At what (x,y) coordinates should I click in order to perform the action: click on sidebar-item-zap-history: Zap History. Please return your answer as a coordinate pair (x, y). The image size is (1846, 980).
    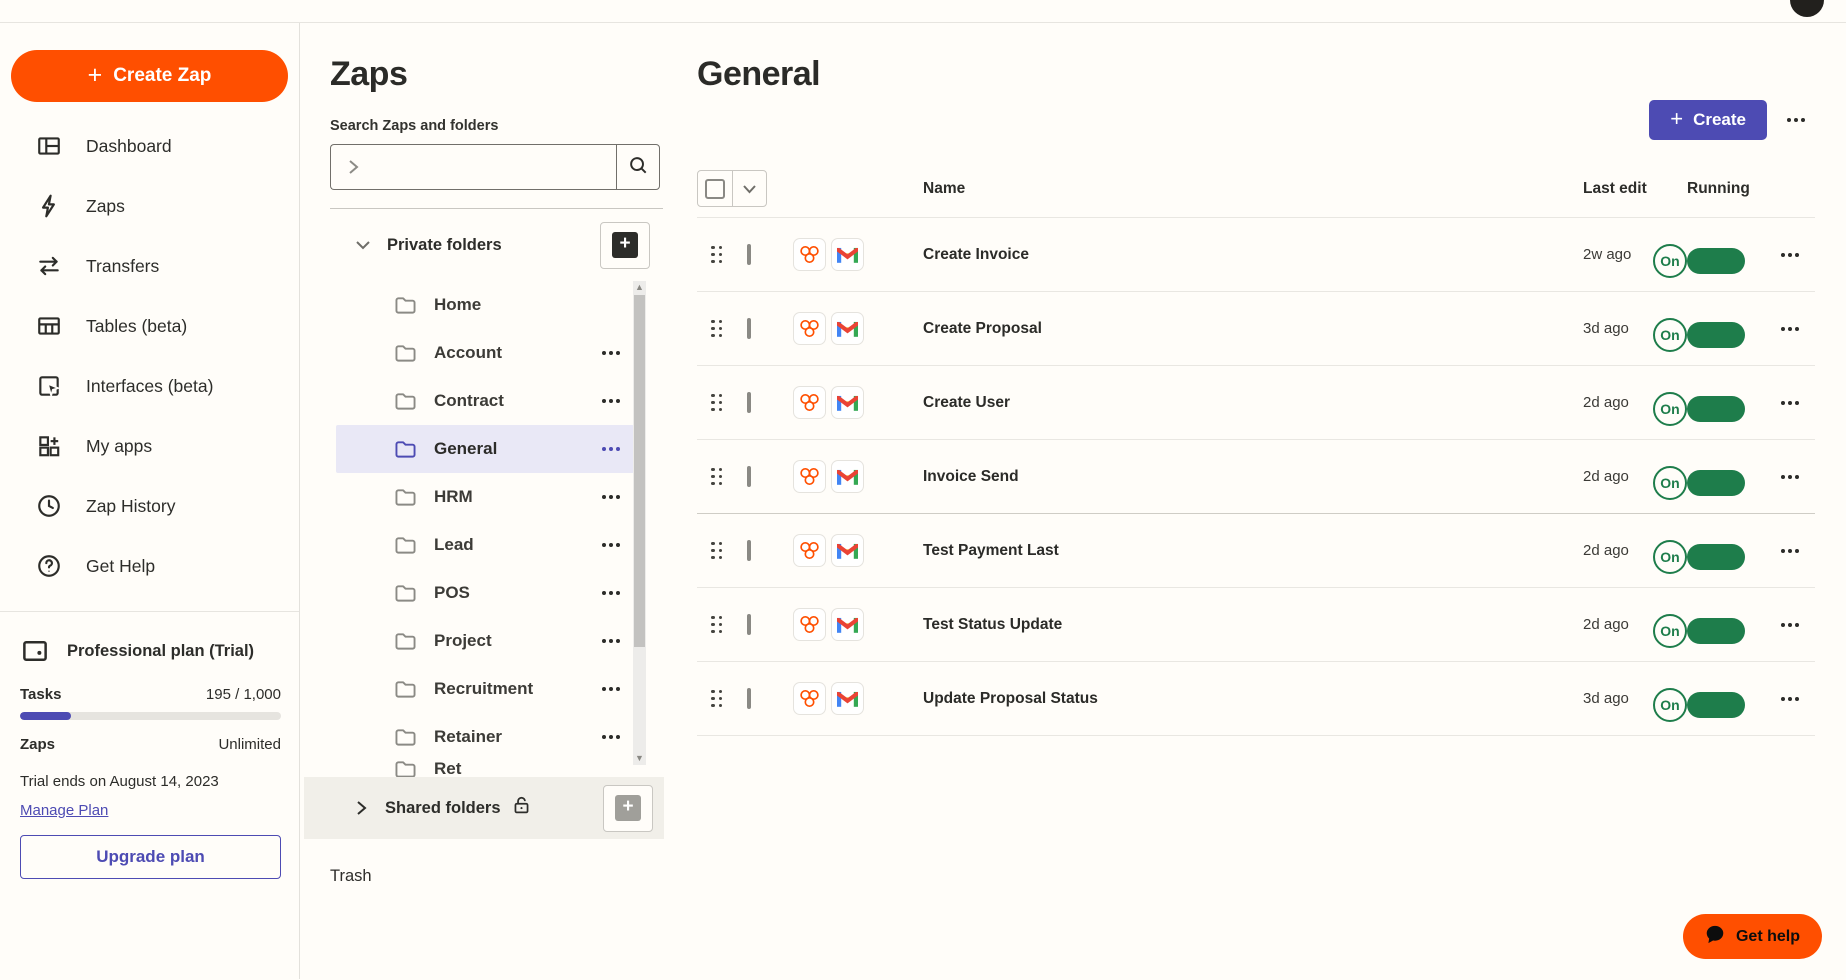
    Looking at the image, I should click on (149, 506).